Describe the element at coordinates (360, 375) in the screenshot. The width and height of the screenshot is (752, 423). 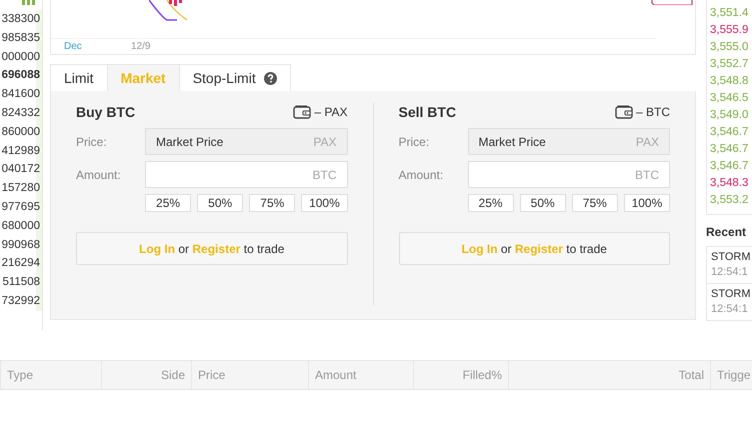
I see `column-header: Amount` at that location.